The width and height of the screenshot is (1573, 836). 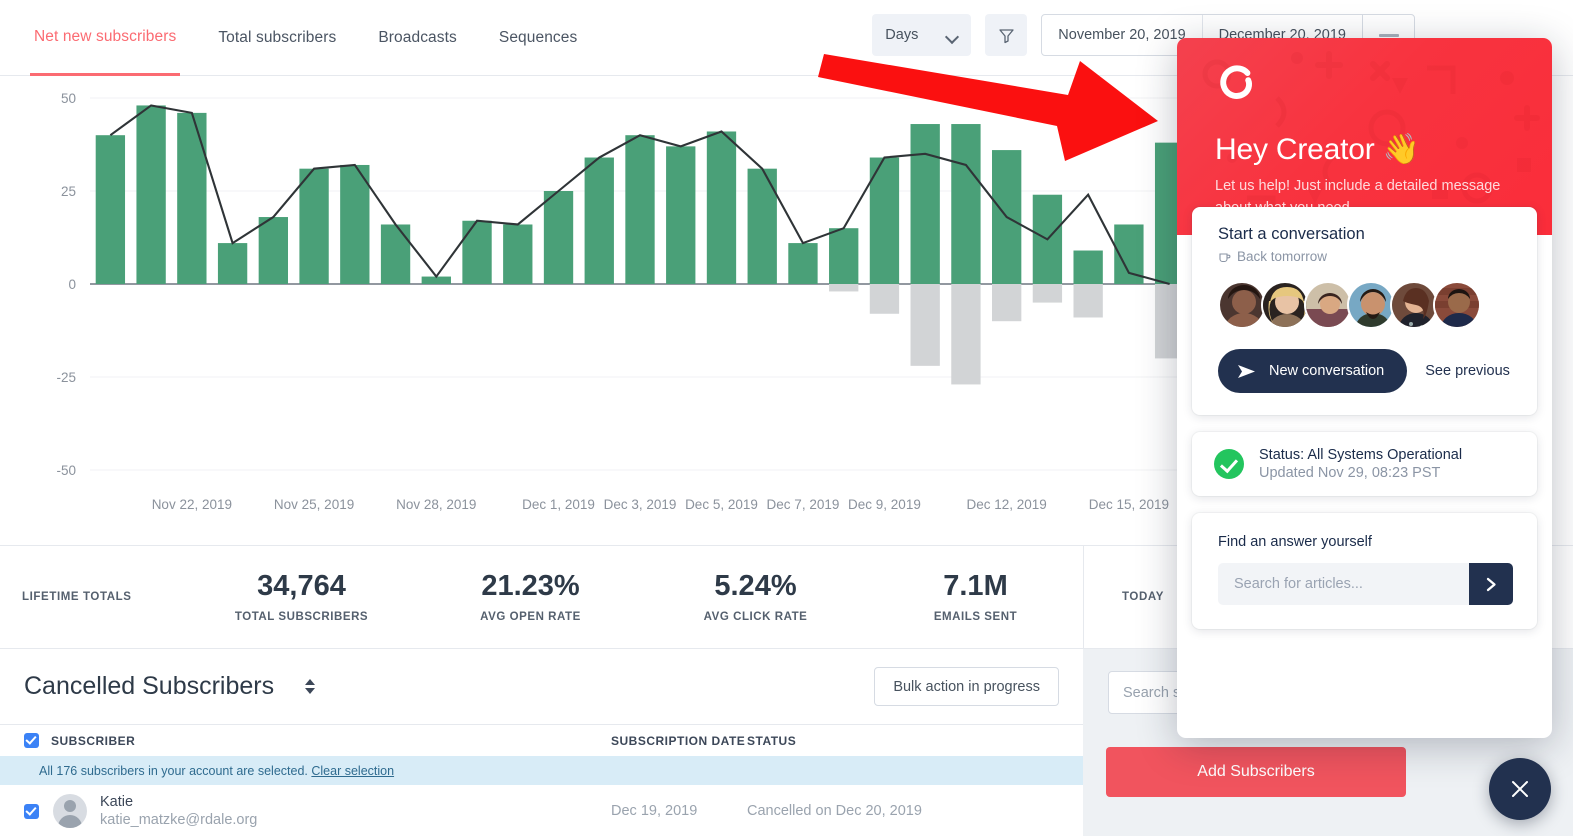 What do you see at coordinates (1317, 149) in the screenshot?
I see `messenger-greeting: Hey Creator 👋` at bounding box center [1317, 149].